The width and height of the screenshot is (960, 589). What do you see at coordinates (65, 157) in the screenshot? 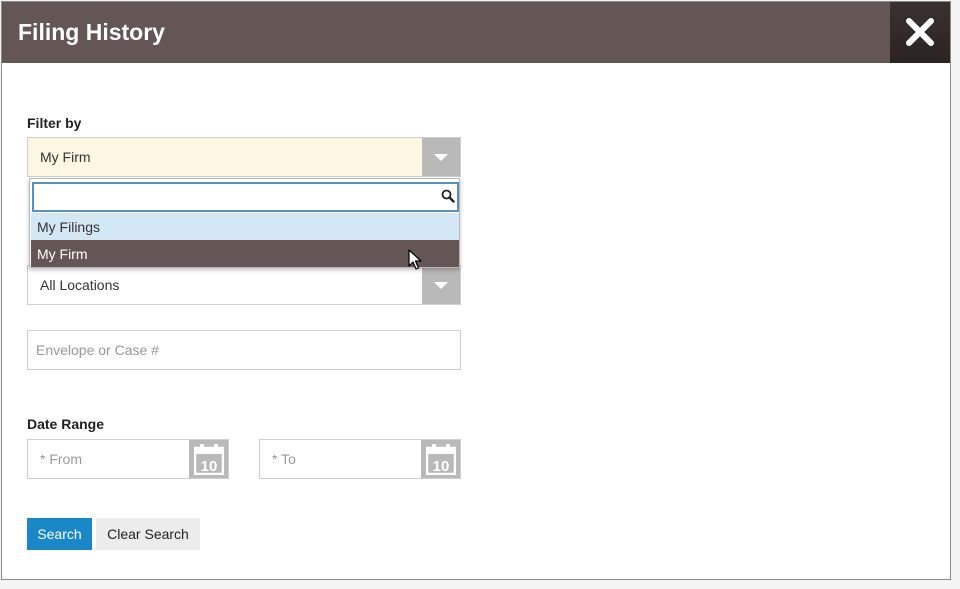
I see `filter-by-selected-value: My Firm` at bounding box center [65, 157].